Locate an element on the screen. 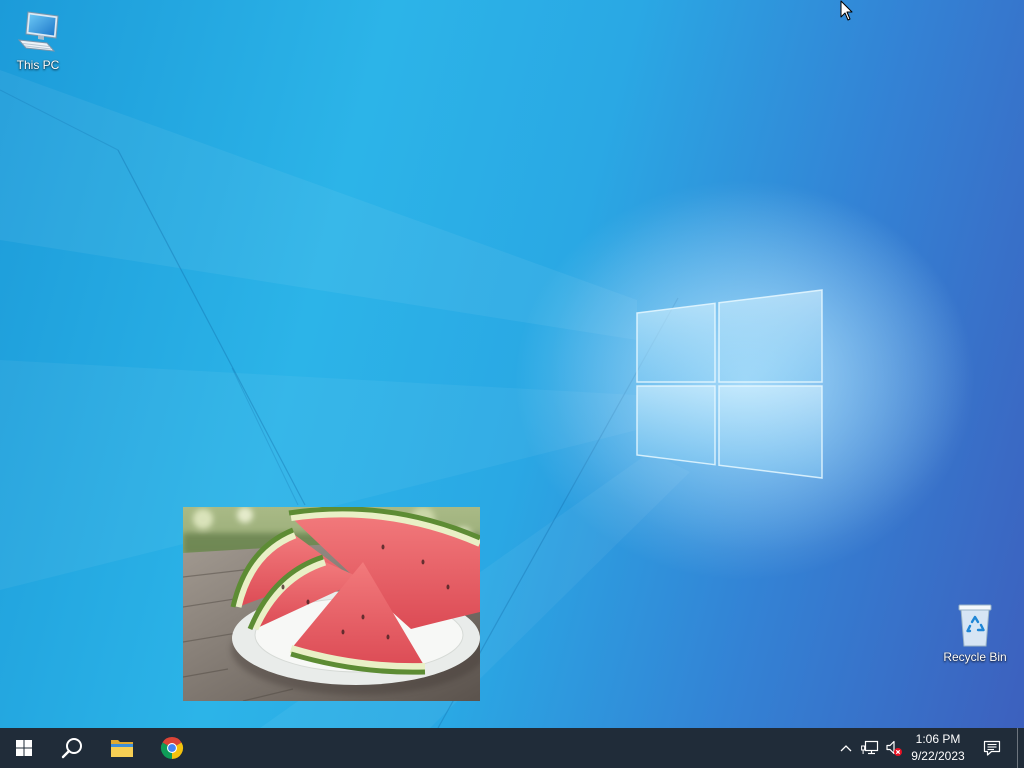 The image size is (1024, 768). desktop-icon-label: Recycle Bin is located at coordinates (975, 657).